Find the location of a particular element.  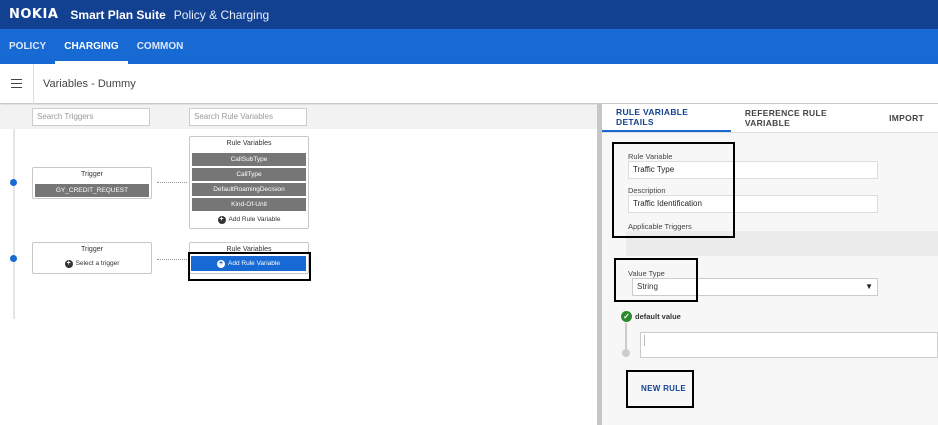

trigger-card: Trigger GY_CREDIT_REQUEST is located at coordinates (92, 183).